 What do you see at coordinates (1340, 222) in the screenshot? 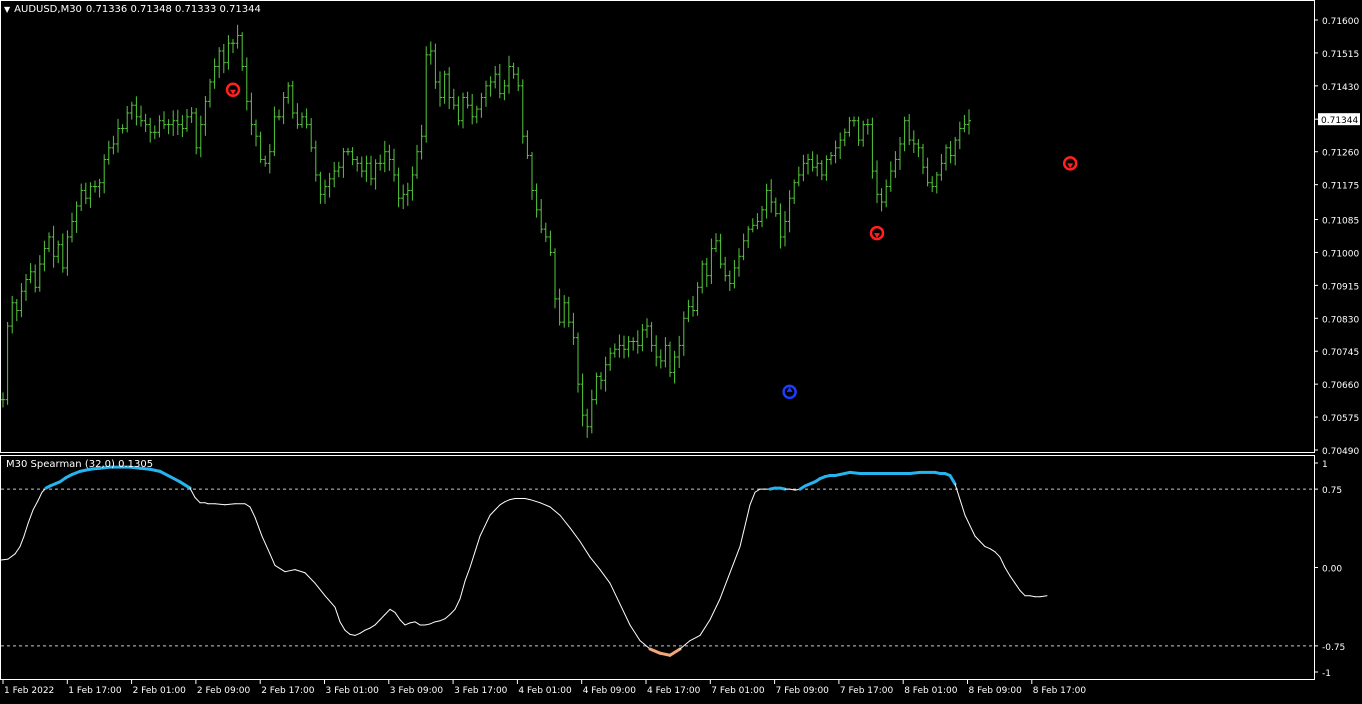
I see `price-axis-label: 0.71085` at bounding box center [1340, 222].